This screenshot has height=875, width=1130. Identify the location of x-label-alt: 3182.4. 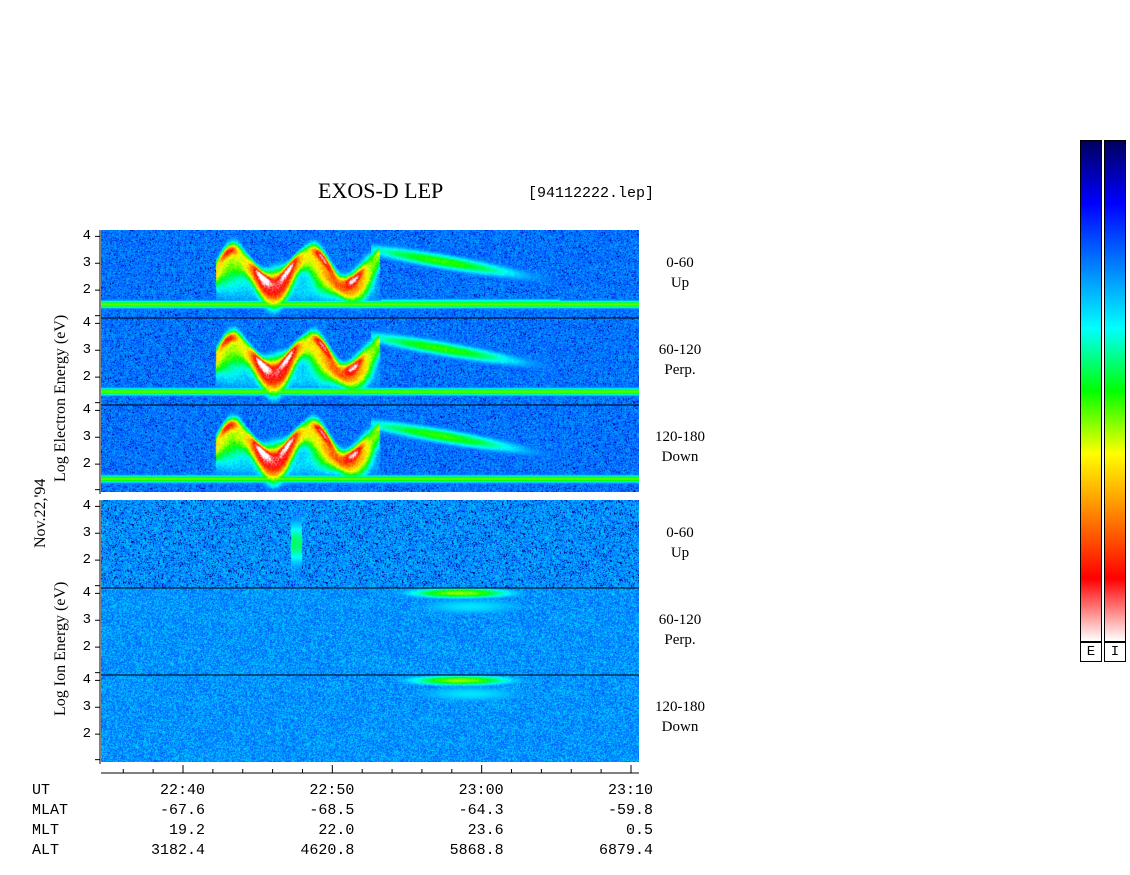
(177, 850).